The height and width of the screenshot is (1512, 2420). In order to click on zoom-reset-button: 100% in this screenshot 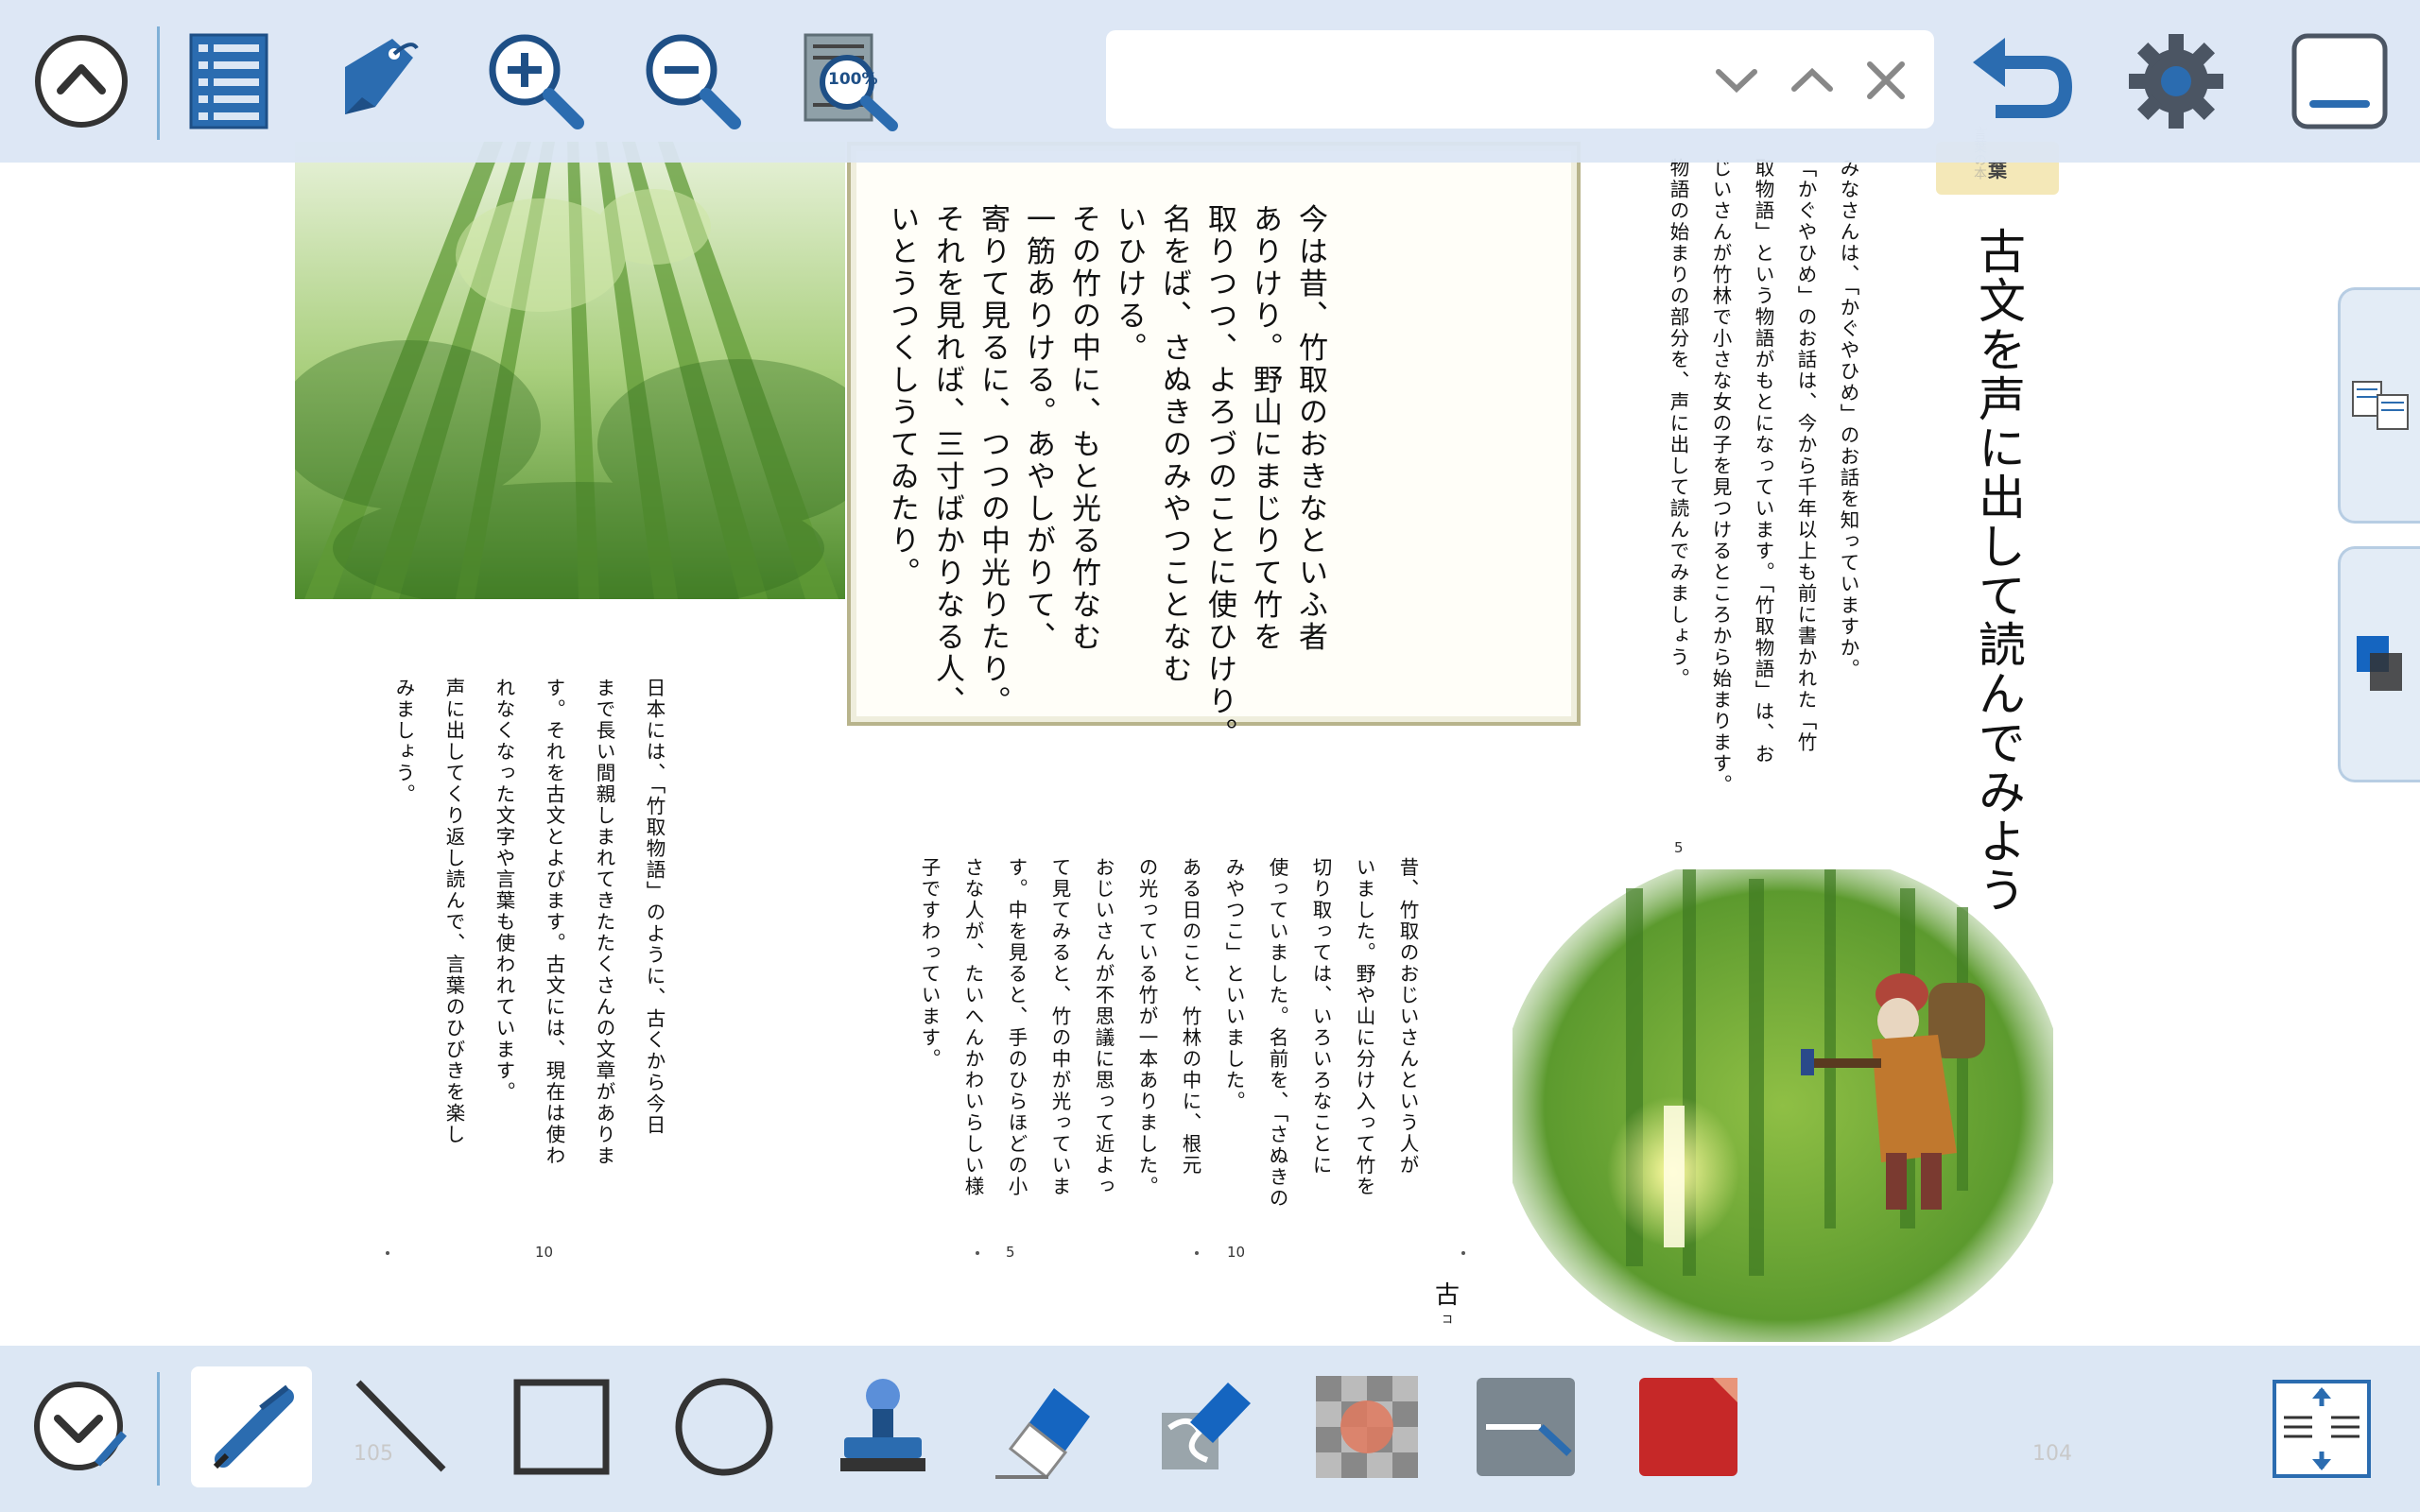, I will do `click(853, 81)`.